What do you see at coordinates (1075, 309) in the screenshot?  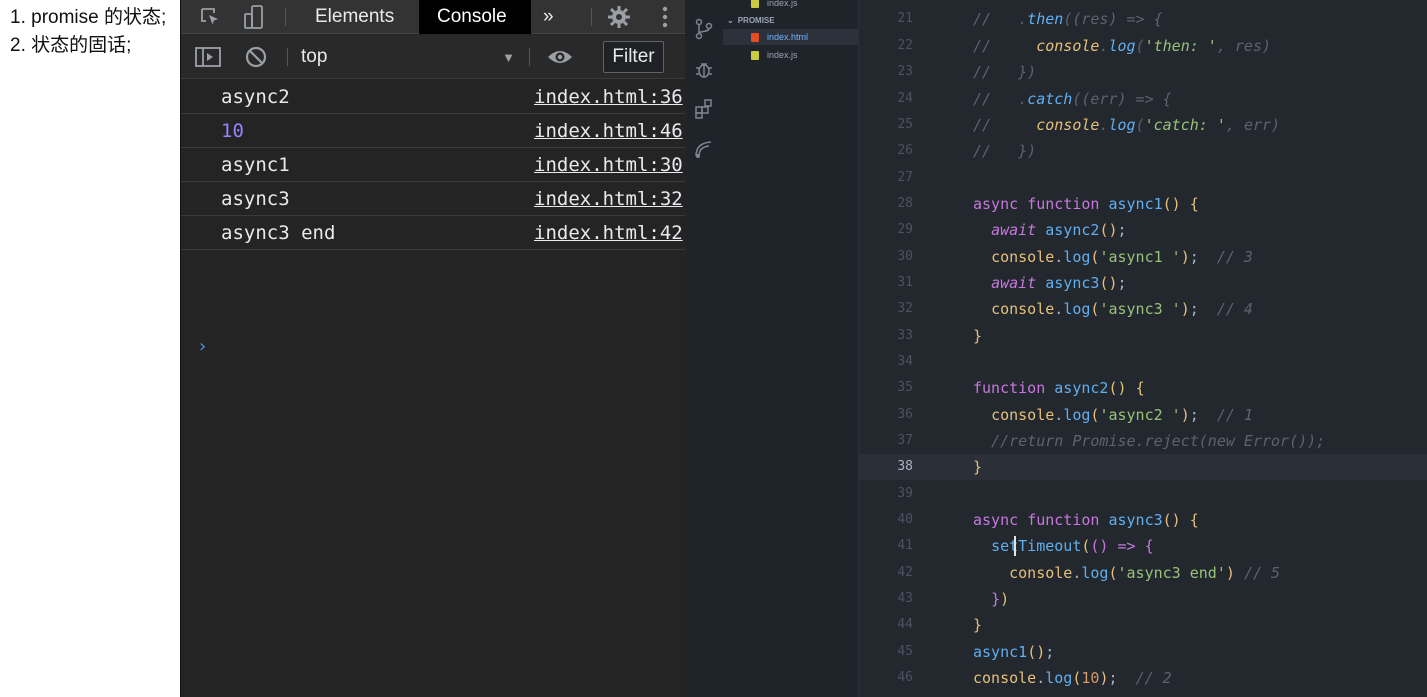 I see `code-line: 32 console.log('async3 '); // 4` at bounding box center [1075, 309].